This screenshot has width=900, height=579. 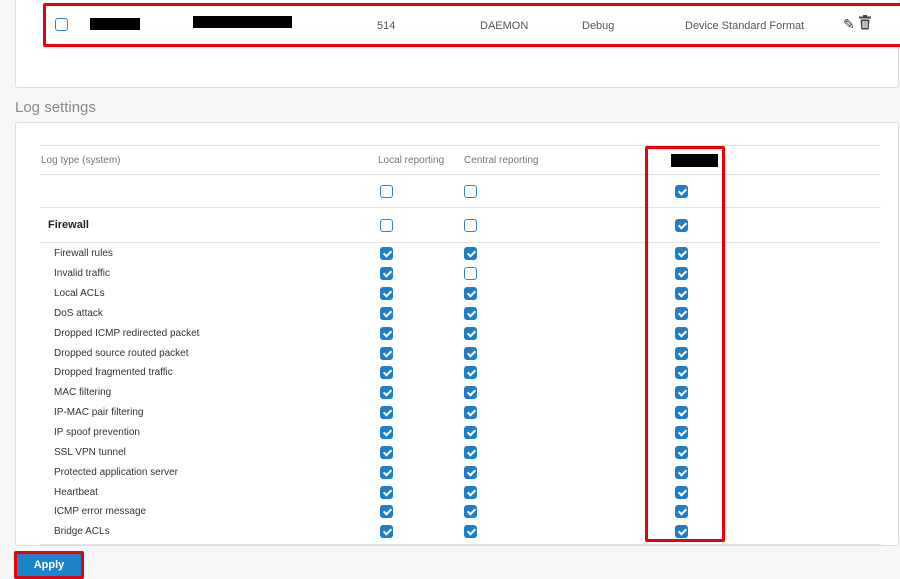 I want to click on apply-highlight: Apply, so click(x=49, y=565).